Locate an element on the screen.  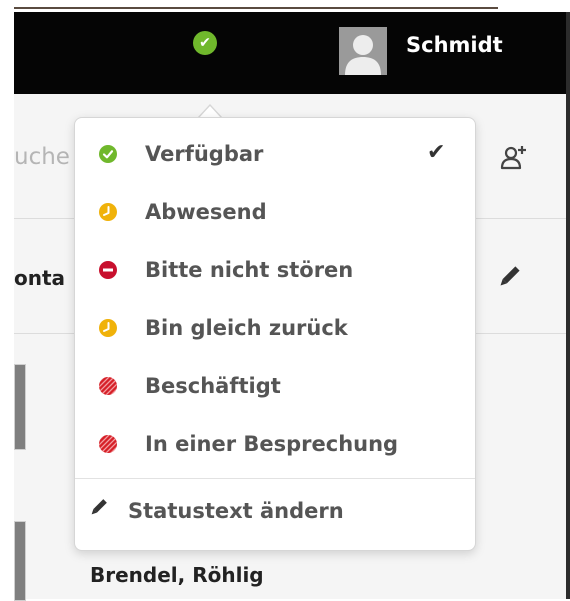
edit-button is located at coordinates (509, 277).